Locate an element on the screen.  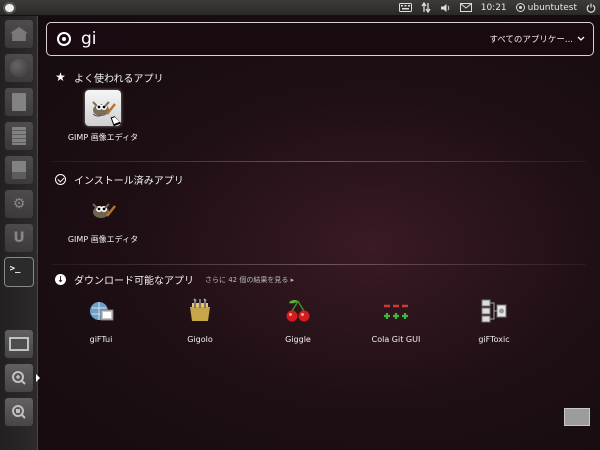
app-label: Giggle is located at coordinates (298, 339).